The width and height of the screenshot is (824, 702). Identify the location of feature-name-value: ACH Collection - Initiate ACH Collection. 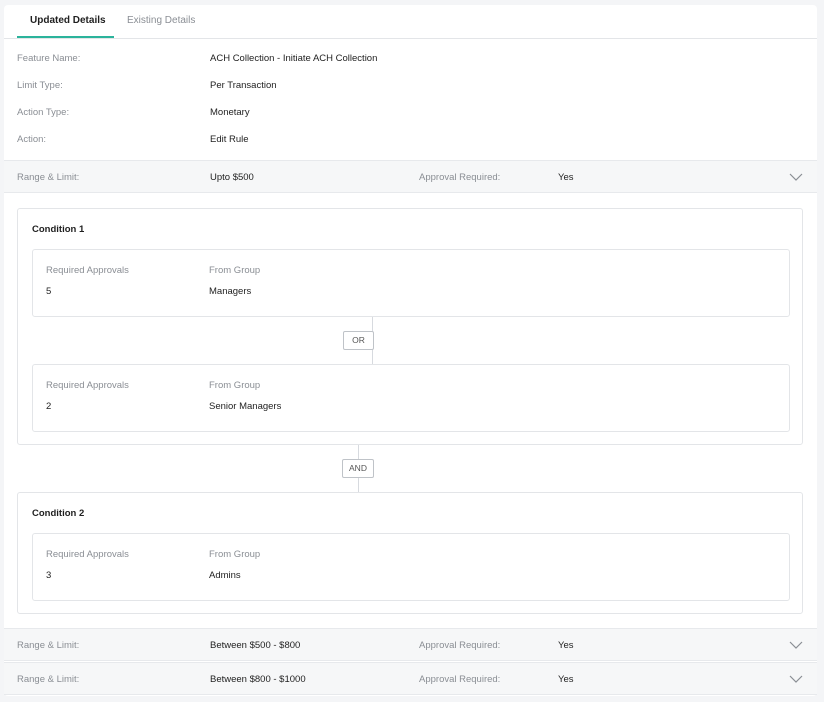
(294, 58).